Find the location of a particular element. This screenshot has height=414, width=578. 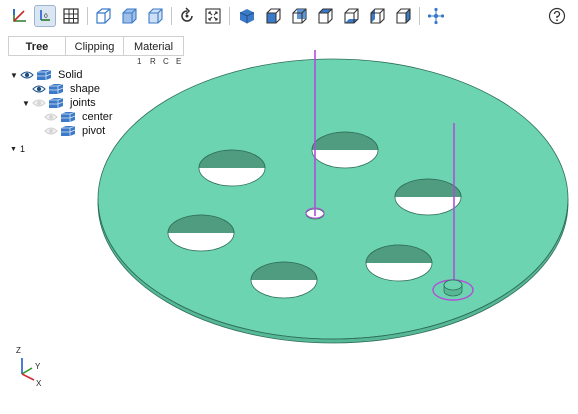

axis-label-y: Y is located at coordinates (38, 366).